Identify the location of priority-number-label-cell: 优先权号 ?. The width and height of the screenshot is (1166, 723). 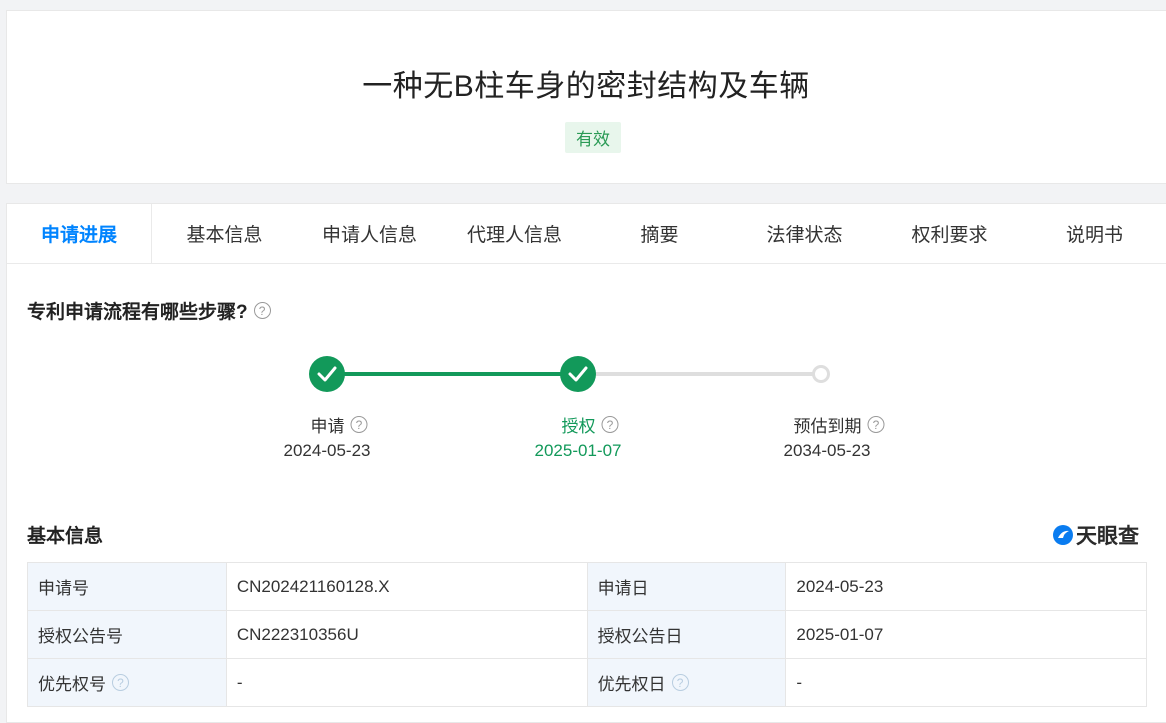
(127, 682).